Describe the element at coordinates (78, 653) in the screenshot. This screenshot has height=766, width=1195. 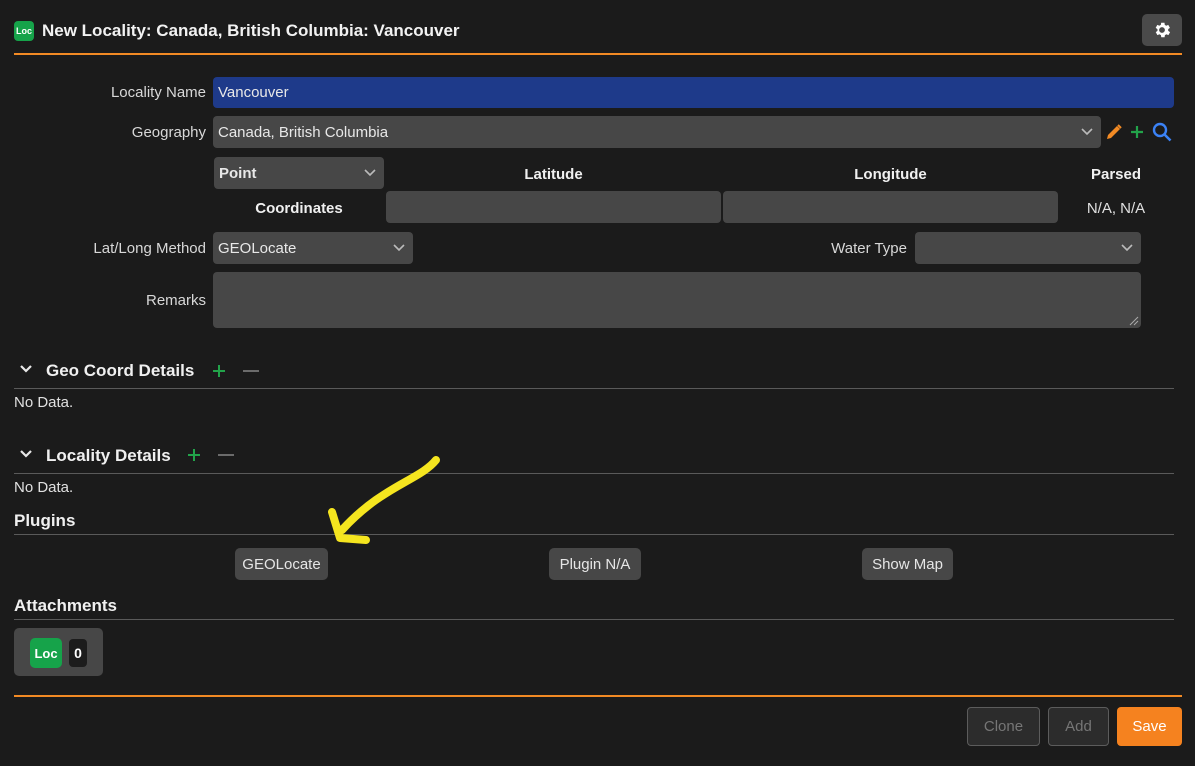
I see `attachments-count-badge: 0` at that location.